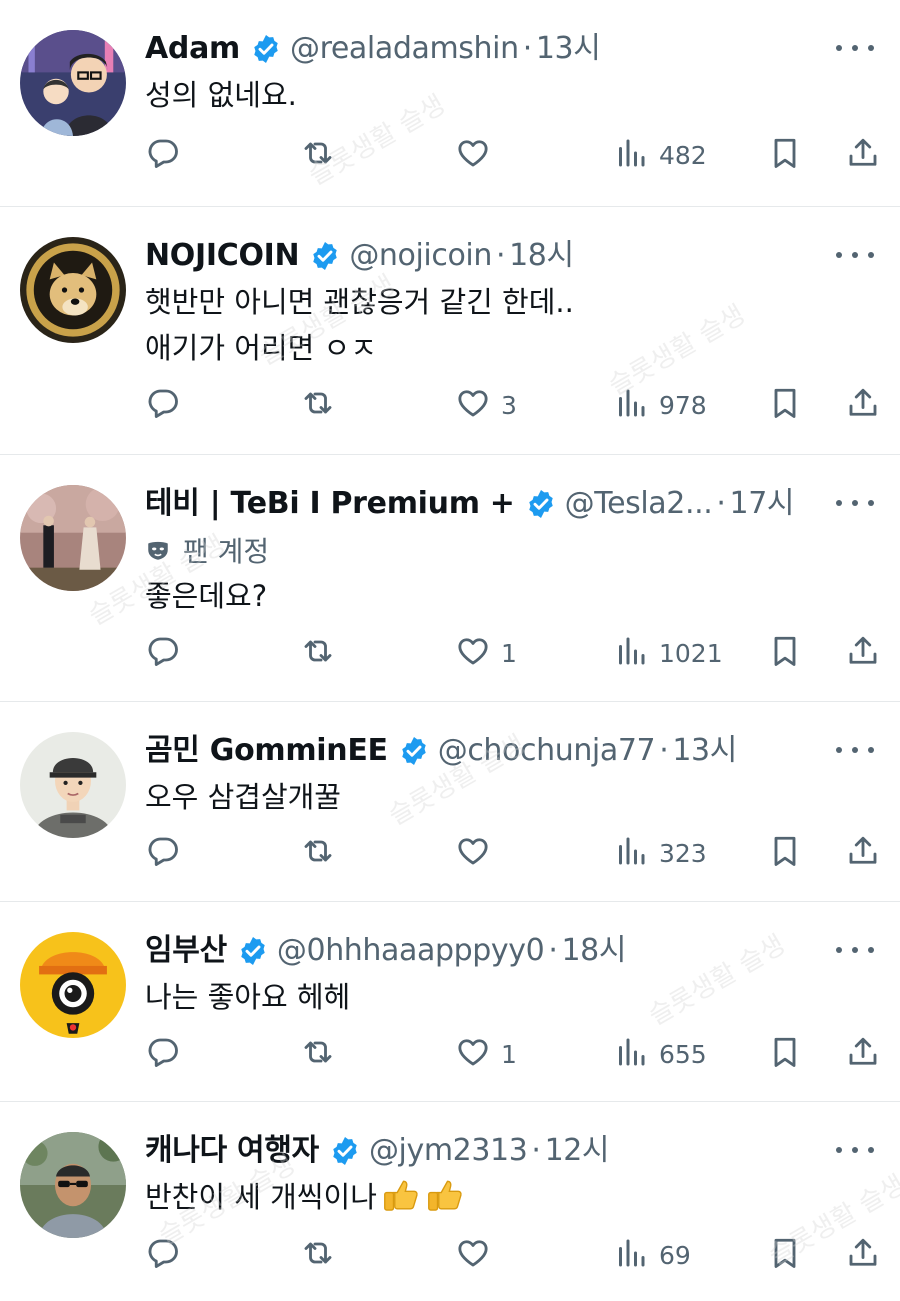 The height and width of the screenshot is (1301, 900). What do you see at coordinates (762, 504) in the screenshot?
I see `timestamp: 17시` at bounding box center [762, 504].